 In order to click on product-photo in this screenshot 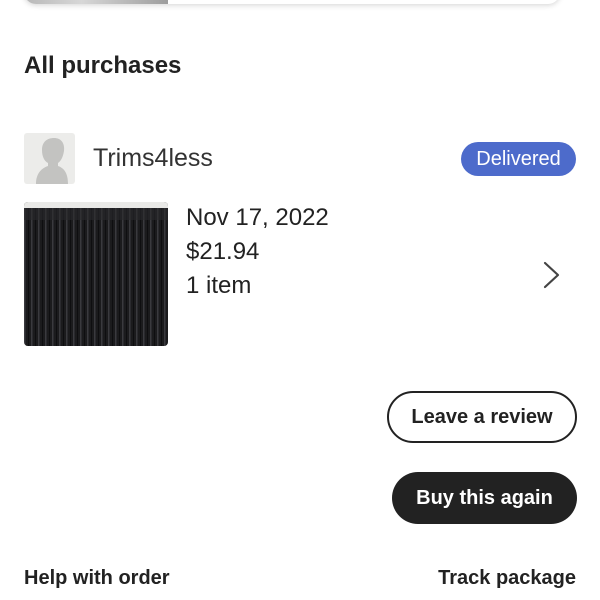, I will do `click(96, 274)`.